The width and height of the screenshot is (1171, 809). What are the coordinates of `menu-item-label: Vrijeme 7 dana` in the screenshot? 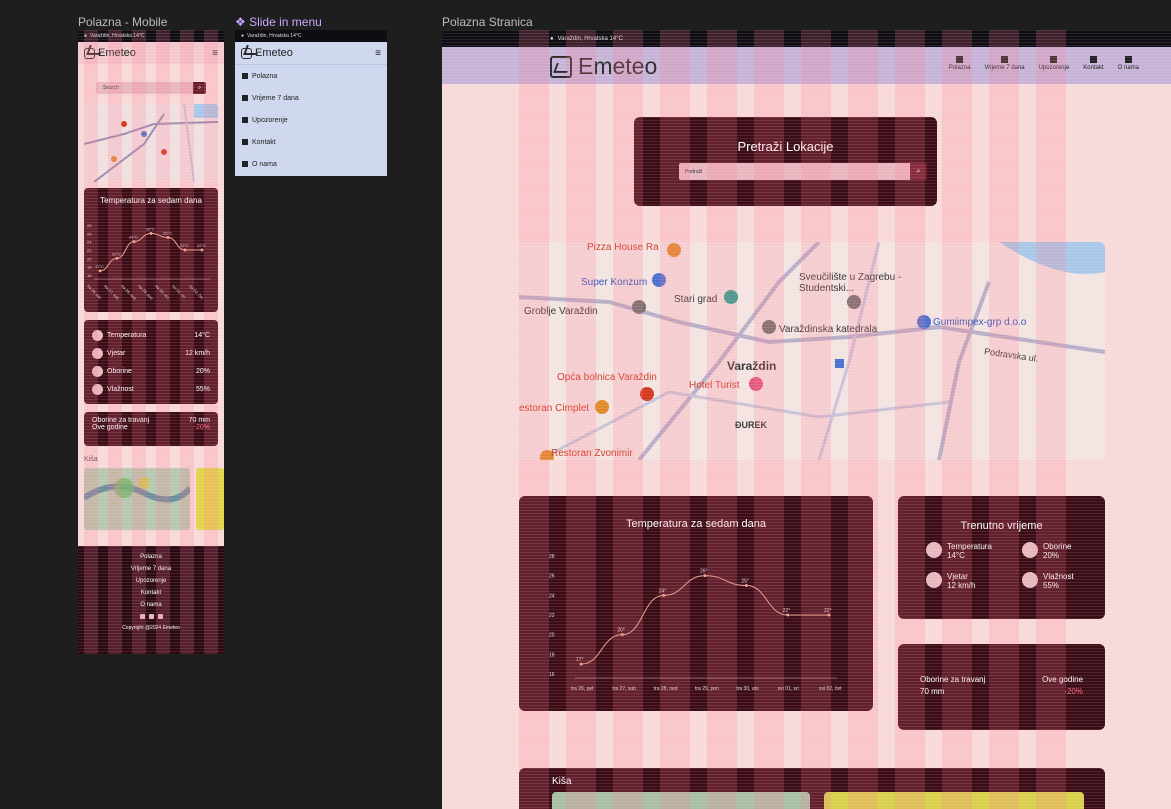 It's located at (275, 98).